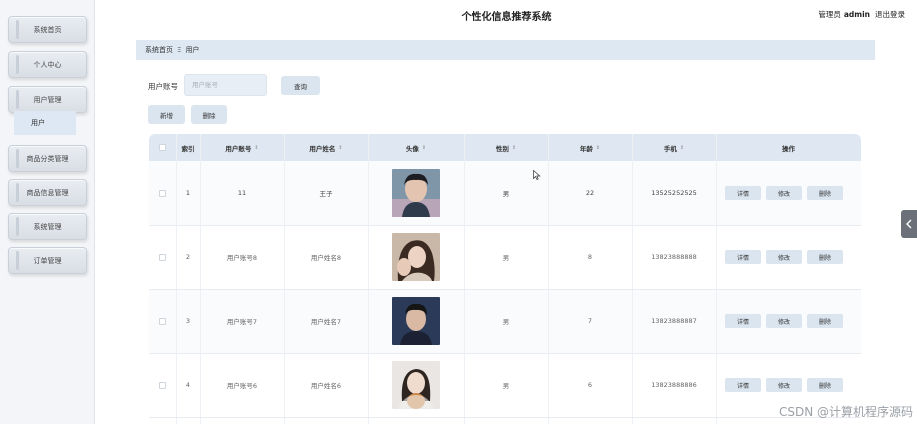  I want to click on index-cell: 4, so click(188, 385).